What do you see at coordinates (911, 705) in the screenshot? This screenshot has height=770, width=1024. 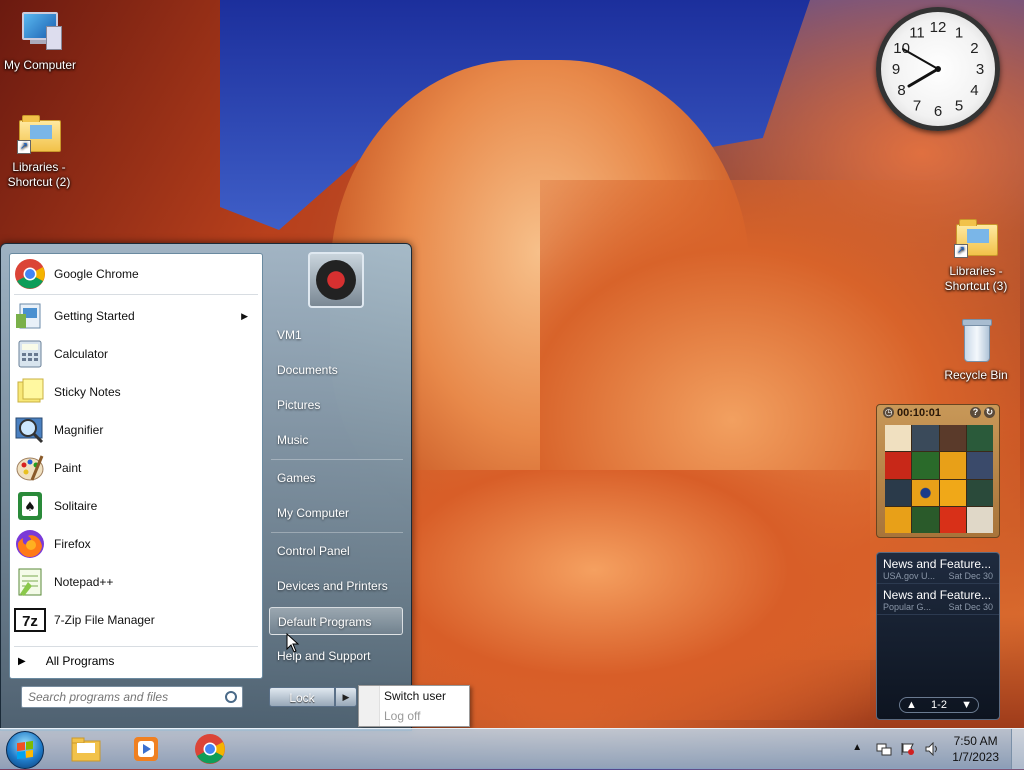 I see `feed-prev-icon: ▲` at bounding box center [911, 705].